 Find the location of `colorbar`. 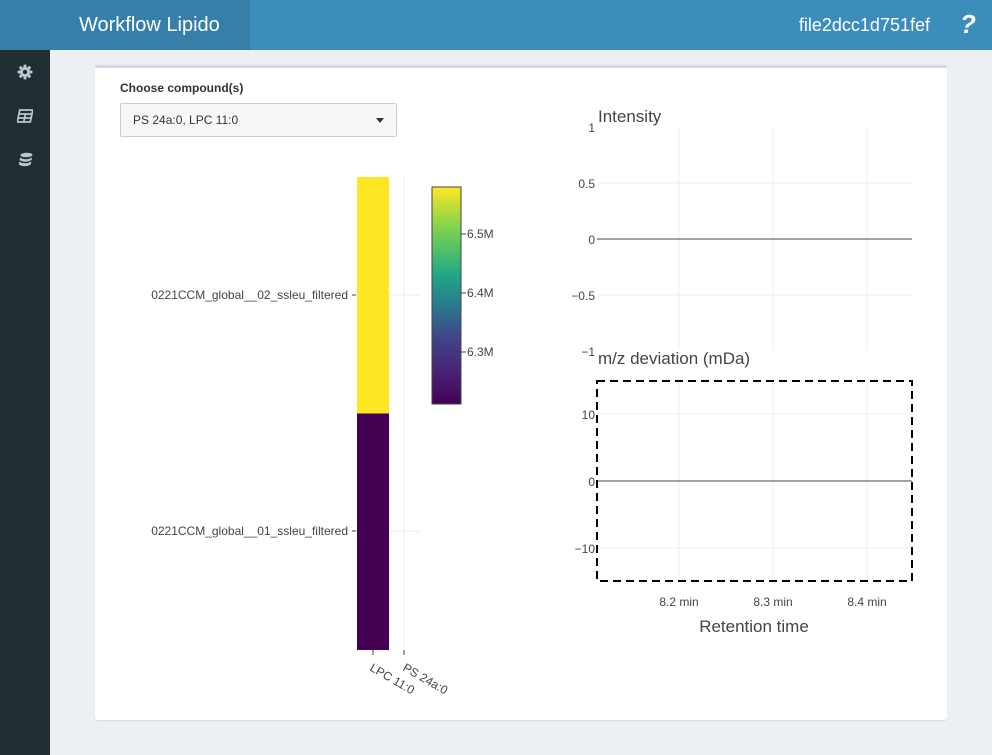

colorbar is located at coordinates (446, 295).